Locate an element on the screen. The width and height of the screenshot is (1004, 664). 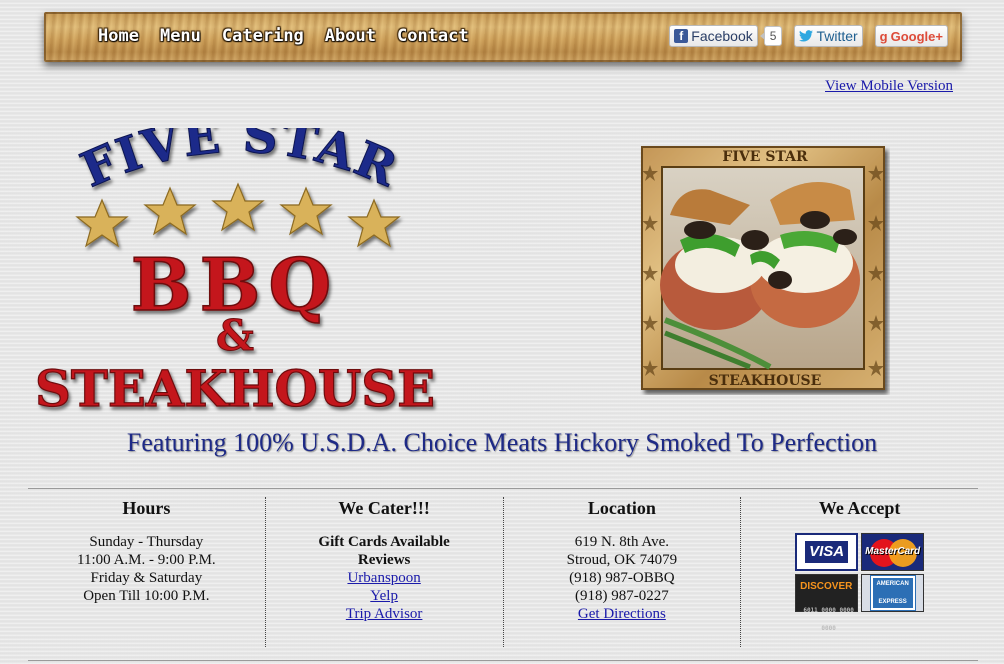
phone-letters: (918) 987-OBBQ is located at coordinates (622, 578).